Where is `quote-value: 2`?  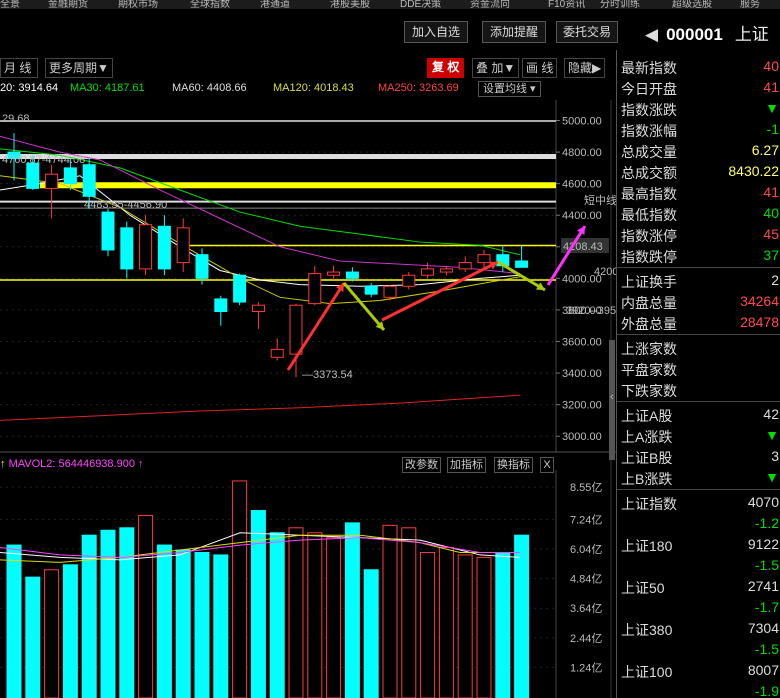 quote-value: 2 is located at coordinates (775, 280).